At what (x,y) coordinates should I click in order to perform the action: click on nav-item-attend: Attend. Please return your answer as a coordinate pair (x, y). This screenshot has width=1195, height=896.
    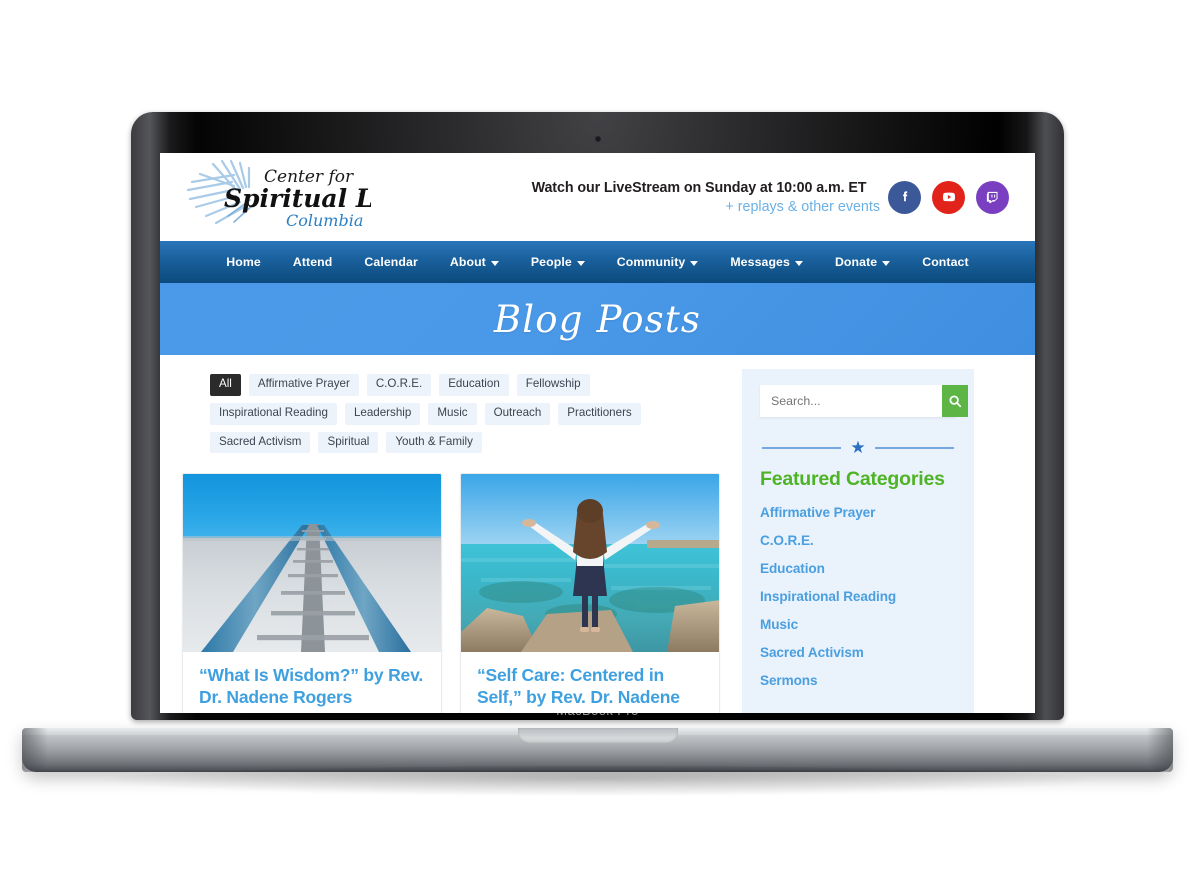
    Looking at the image, I should click on (313, 262).